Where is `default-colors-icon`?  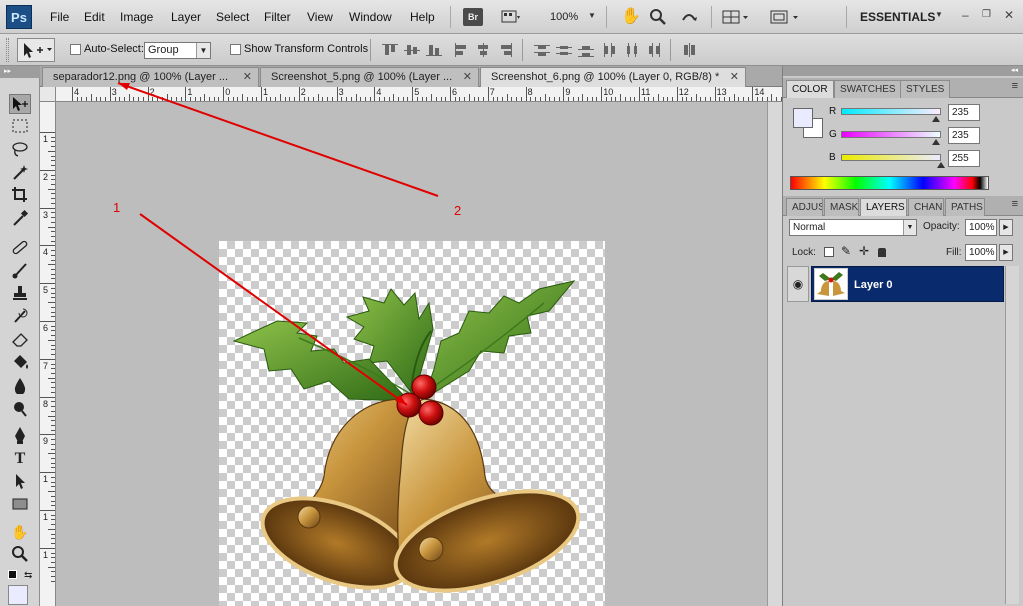
default-colors-icon is located at coordinates (12, 574).